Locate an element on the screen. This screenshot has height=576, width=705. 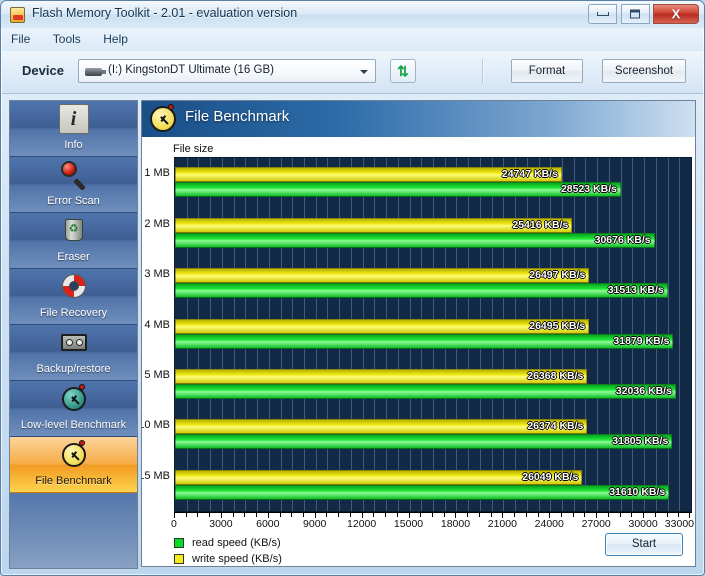
bar-value-label: 31513 KB/s is located at coordinates (635, 290).